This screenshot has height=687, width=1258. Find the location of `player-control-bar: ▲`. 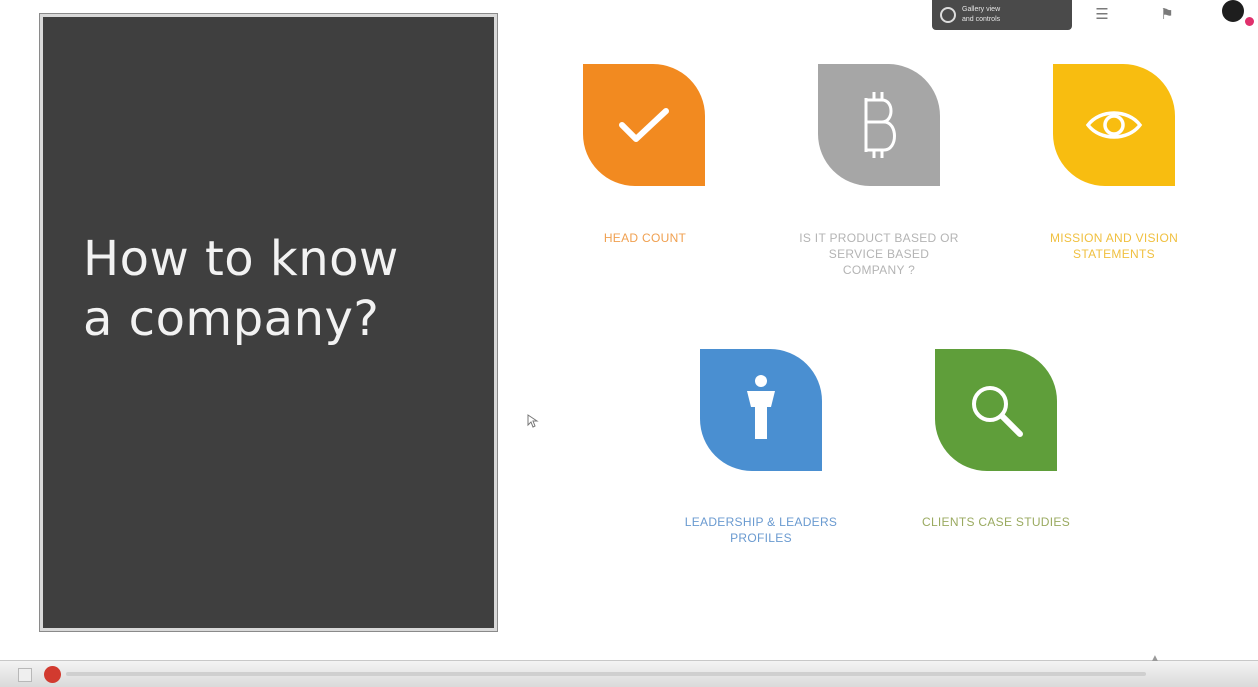

player-control-bar: ▲ is located at coordinates (629, 670).